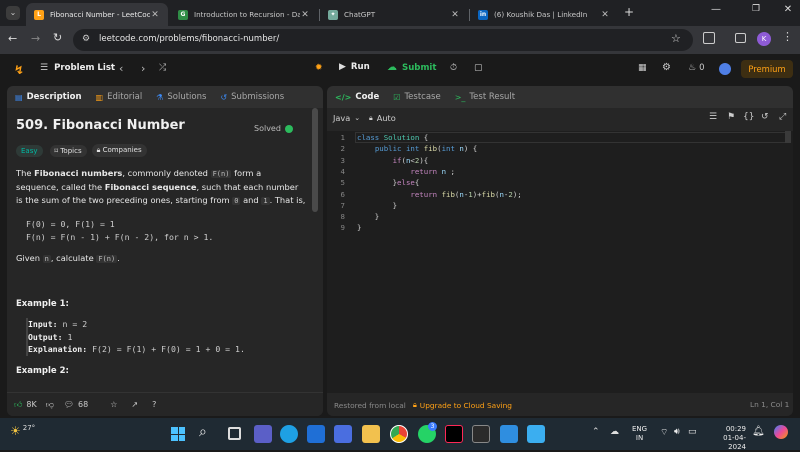 The height and width of the screenshot is (452, 800). What do you see at coordinates (411, 67) in the screenshot?
I see `submit-button: ☁ Submit` at bounding box center [411, 67].